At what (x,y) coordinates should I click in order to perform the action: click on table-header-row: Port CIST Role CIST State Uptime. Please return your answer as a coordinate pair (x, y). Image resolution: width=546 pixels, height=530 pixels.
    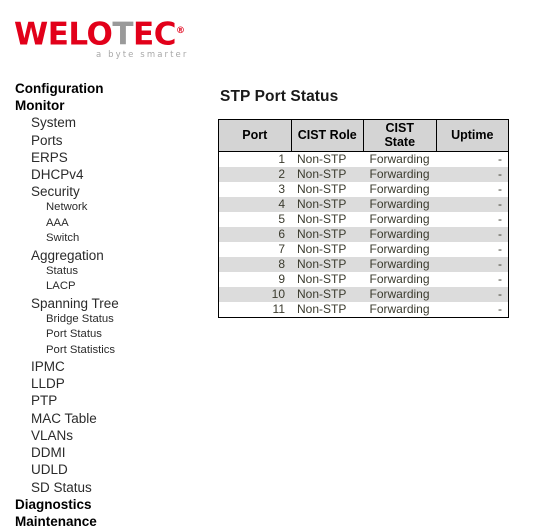
    Looking at the image, I should click on (363, 135).